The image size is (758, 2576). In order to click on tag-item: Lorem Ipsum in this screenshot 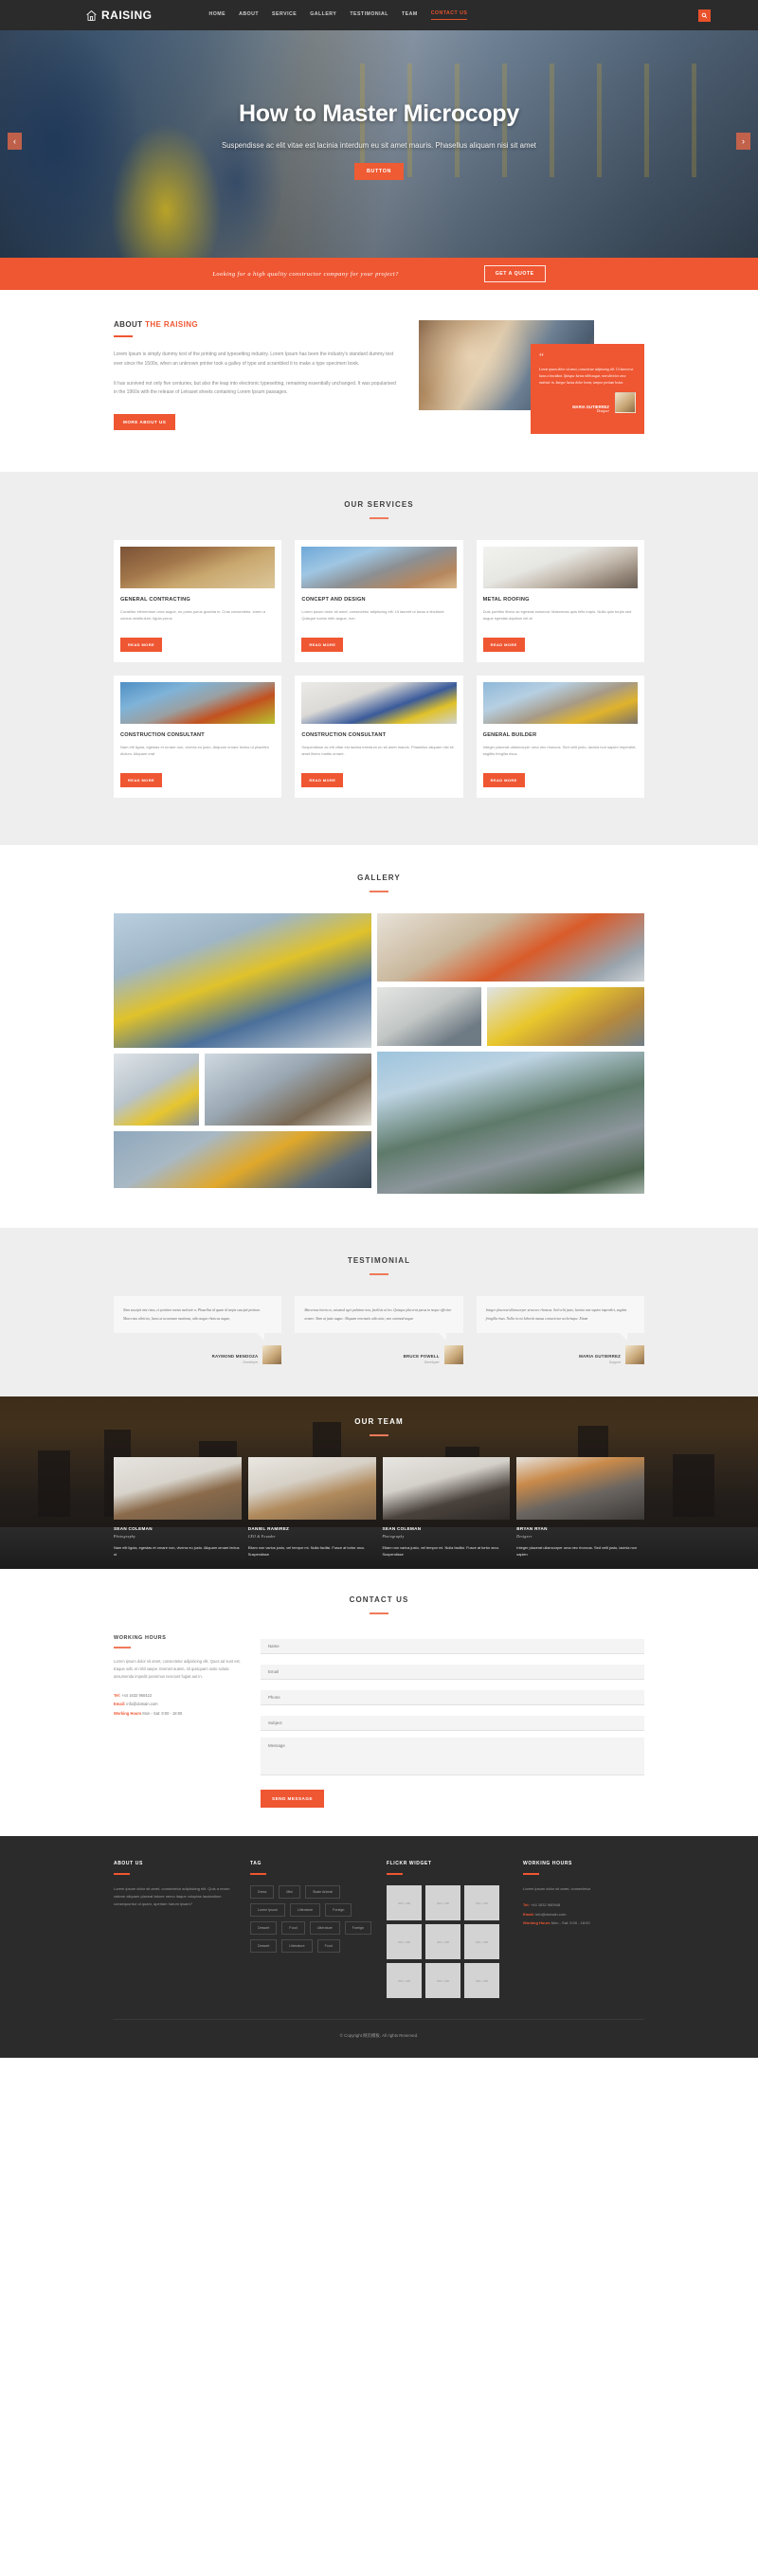, I will do `click(267, 1910)`.